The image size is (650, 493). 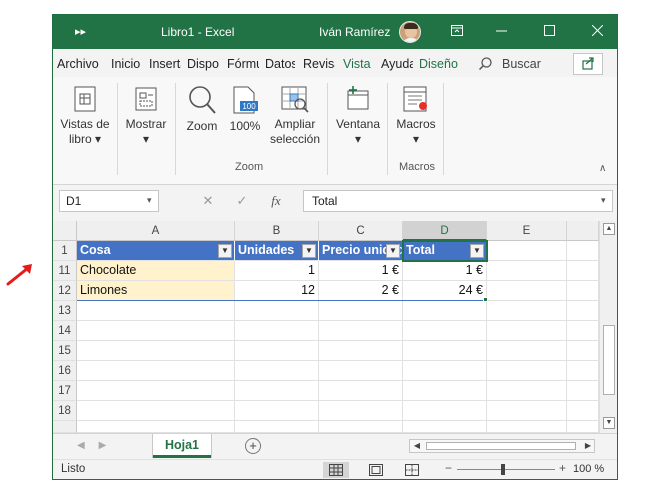 What do you see at coordinates (85, 116) in the screenshot?
I see `vistas-de-libro-button: Vistas de libro ▾` at bounding box center [85, 116].